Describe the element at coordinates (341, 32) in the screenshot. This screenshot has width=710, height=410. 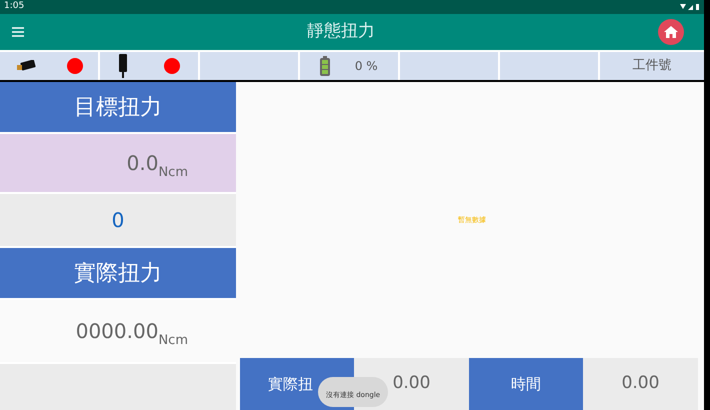
I see `app-title: 靜態扭力` at that location.